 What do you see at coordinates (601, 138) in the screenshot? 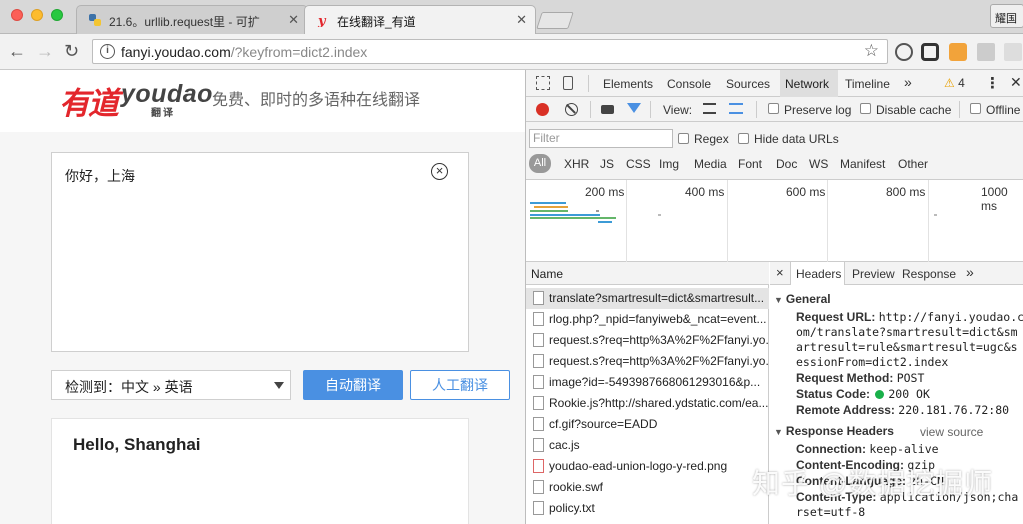
I see `filter-input: Filter` at bounding box center [601, 138].